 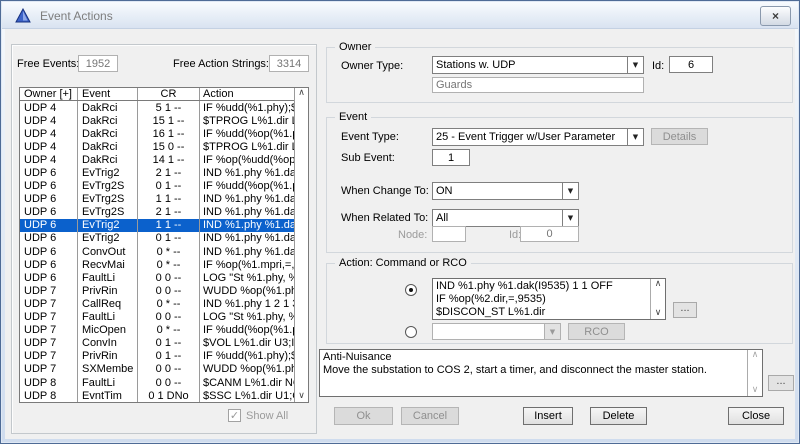 I want to click on table-row: UDP 7 CallReq 0 * -- IND %1.phy 1 2 1 3, so click(x=157, y=304).